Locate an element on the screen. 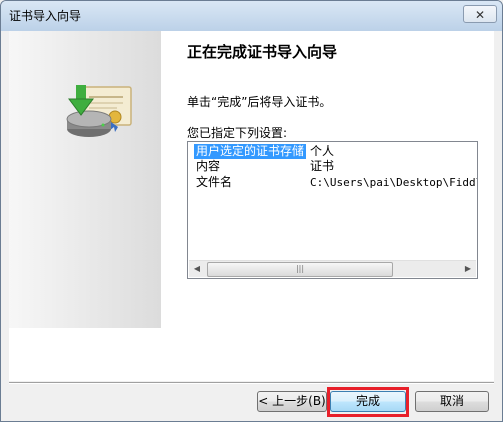  setting-value: C:\Users\pai\Desktop\Fiddl is located at coordinates (394, 182).